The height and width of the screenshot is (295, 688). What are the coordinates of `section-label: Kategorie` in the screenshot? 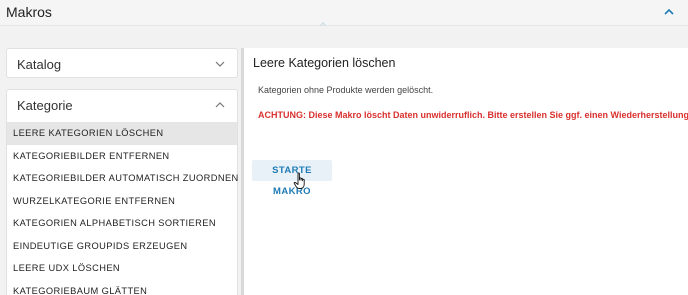 It's located at (45, 105).